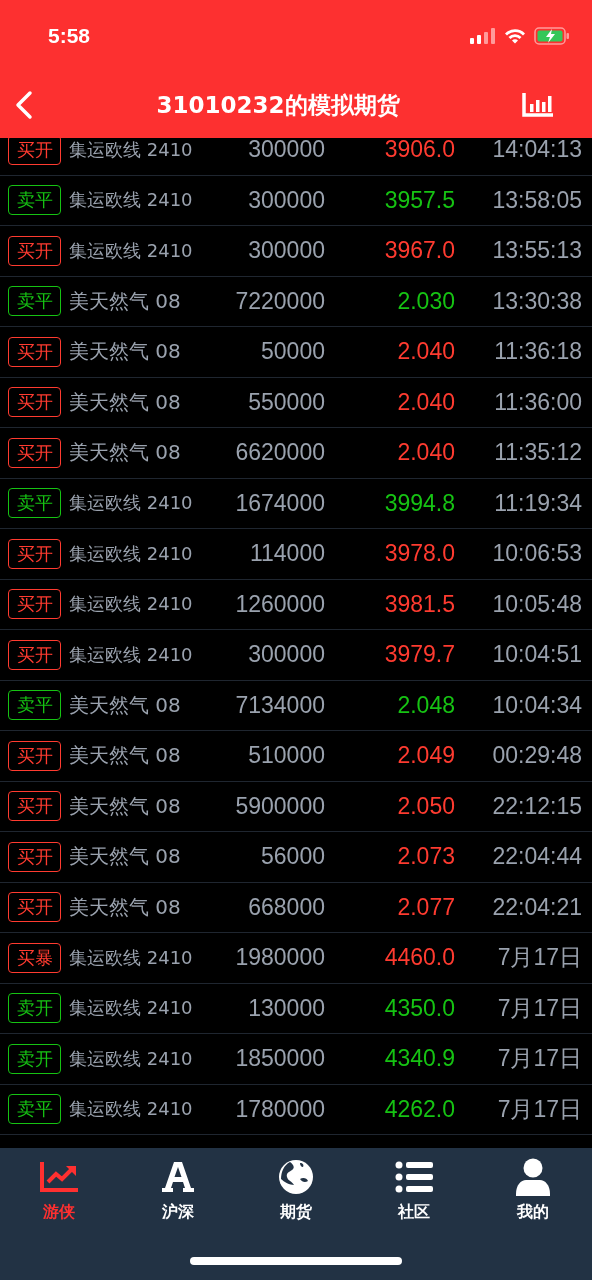 This screenshot has height=1280, width=592. What do you see at coordinates (515, 36) in the screenshot?
I see `wifi-icon` at bounding box center [515, 36].